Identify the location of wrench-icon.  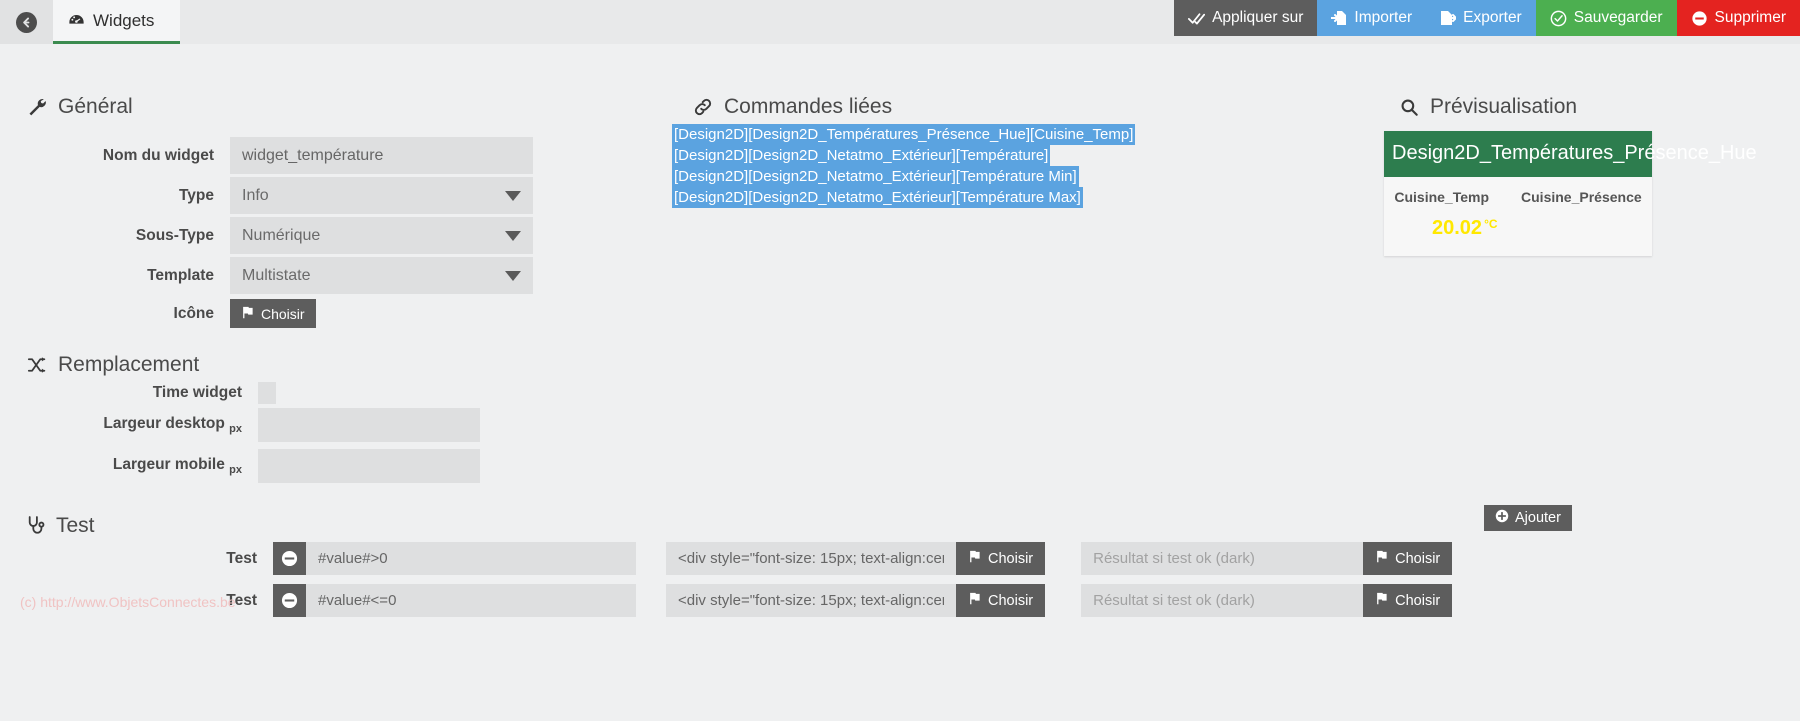
(37, 107).